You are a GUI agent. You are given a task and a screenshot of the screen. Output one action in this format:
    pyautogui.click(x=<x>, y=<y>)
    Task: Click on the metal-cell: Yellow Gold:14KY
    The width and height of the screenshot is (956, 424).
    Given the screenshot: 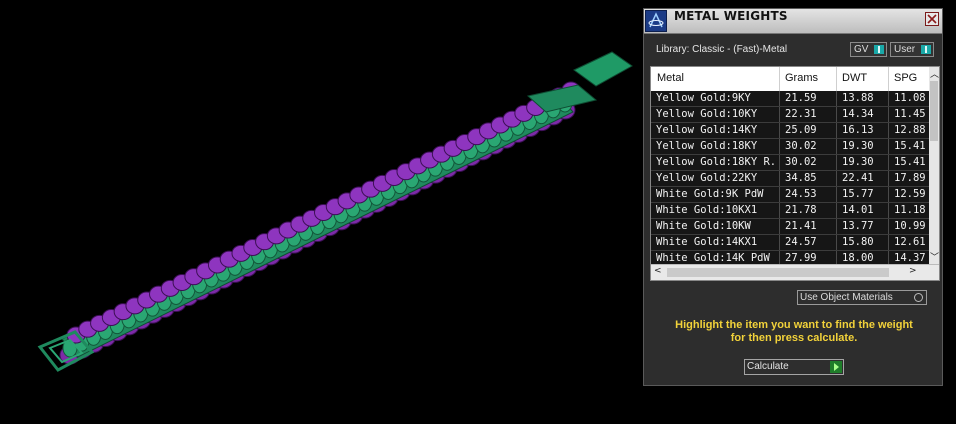 What is the action you would take?
    pyautogui.click(x=707, y=130)
    